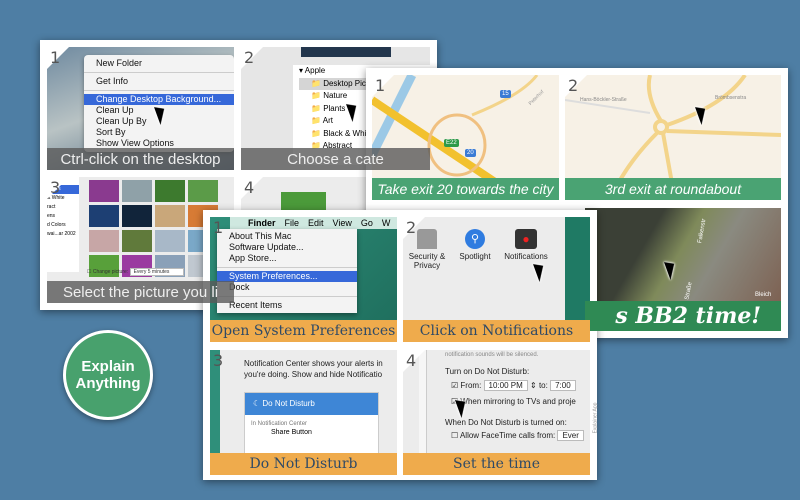  What do you see at coordinates (108, 366) in the screenshot?
I see `logo-line-1: Explain` at bounding box center [108, 366].